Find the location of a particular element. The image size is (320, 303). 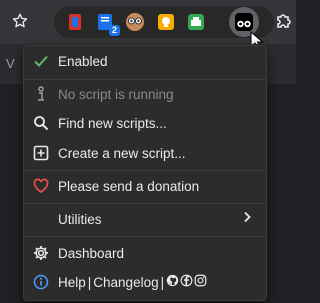

no-script-item: No script is running is located at coordinates (145, 94).